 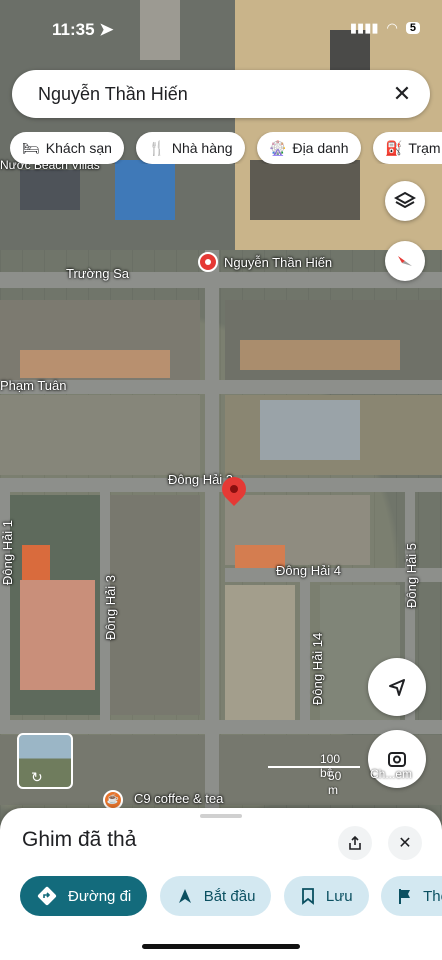 I want to click on map-label-dong-hai-14: Đông Hải 14, so click(x=317, y=668).